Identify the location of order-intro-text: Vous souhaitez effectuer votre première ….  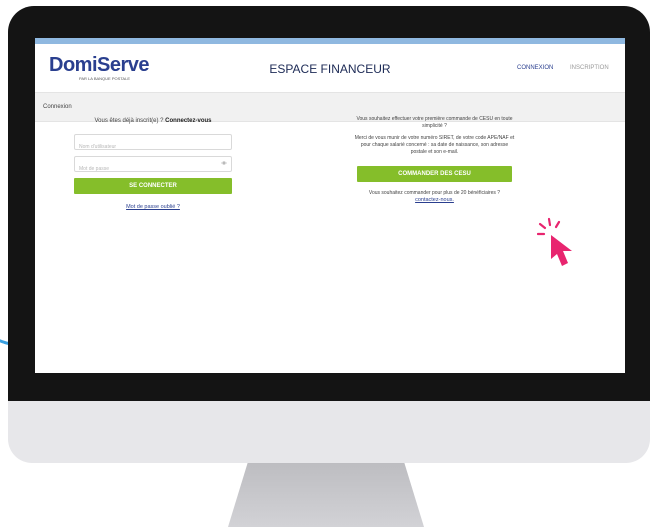
(434, 122).